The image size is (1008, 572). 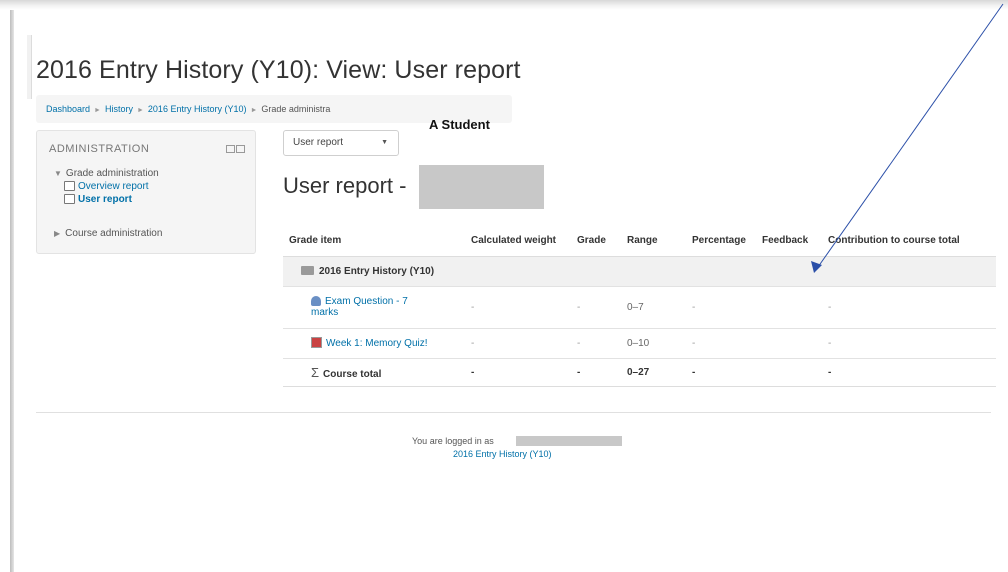 What do you see at coordinates (352, 374) in the screenshot?
I see `course-total-label: Course total` at bounding box center [352, 374].